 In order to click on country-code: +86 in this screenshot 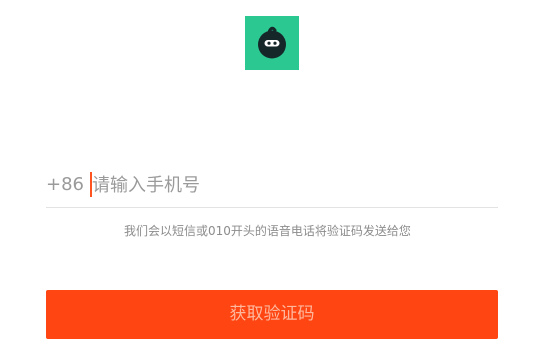, I will do `click(65, 185)`.